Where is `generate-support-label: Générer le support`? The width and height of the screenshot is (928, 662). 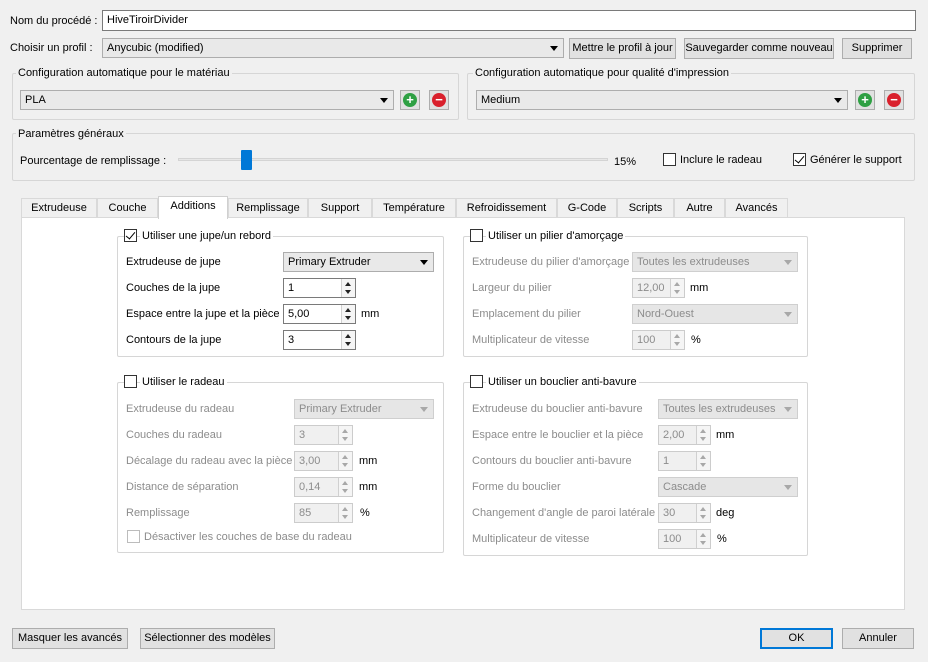
generate-support-label: Générer le support is located at coordinates (856, 160).